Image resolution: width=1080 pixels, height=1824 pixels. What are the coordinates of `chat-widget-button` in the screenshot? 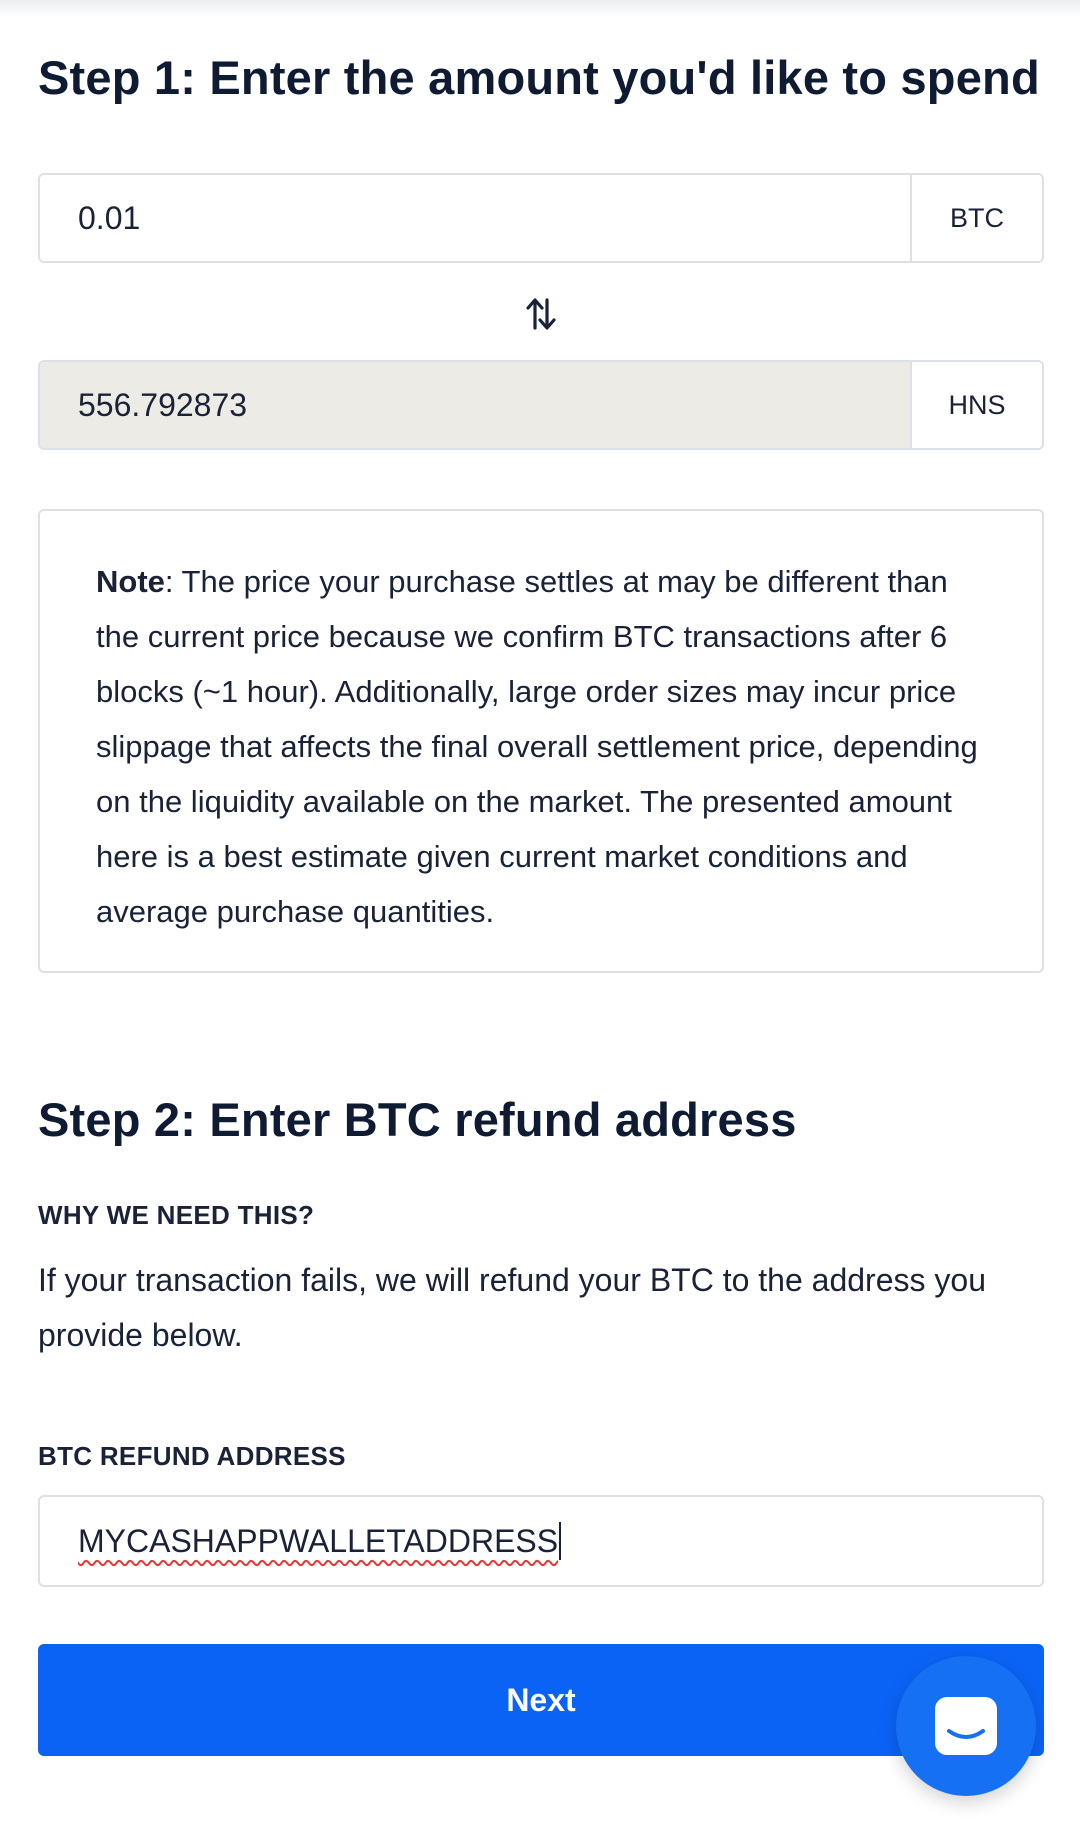 It's located at (966, 1726).